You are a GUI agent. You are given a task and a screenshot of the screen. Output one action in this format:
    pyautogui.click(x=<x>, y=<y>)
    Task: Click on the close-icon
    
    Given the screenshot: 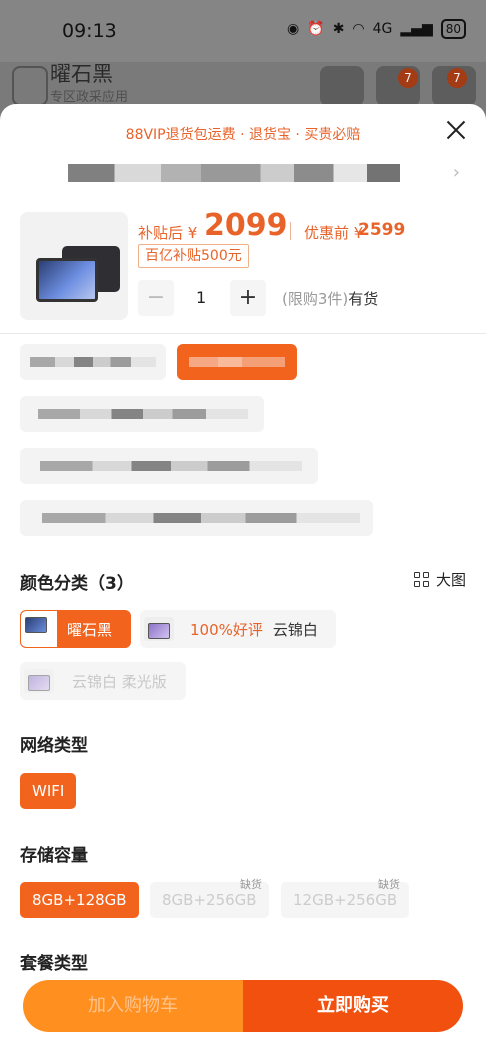 What is the action you would take?
    pyautogui.click(x=456, y=130)
    